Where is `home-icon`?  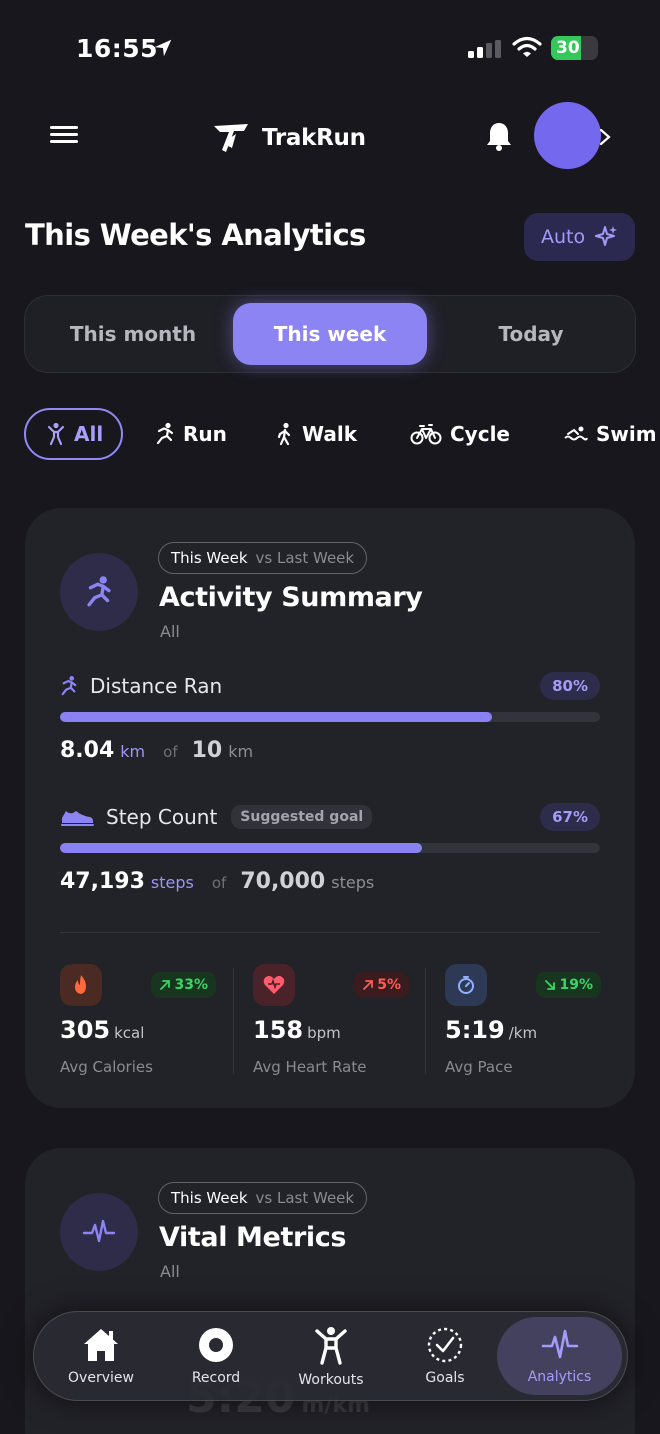
home-icon is located at coordinates (101, 1345).